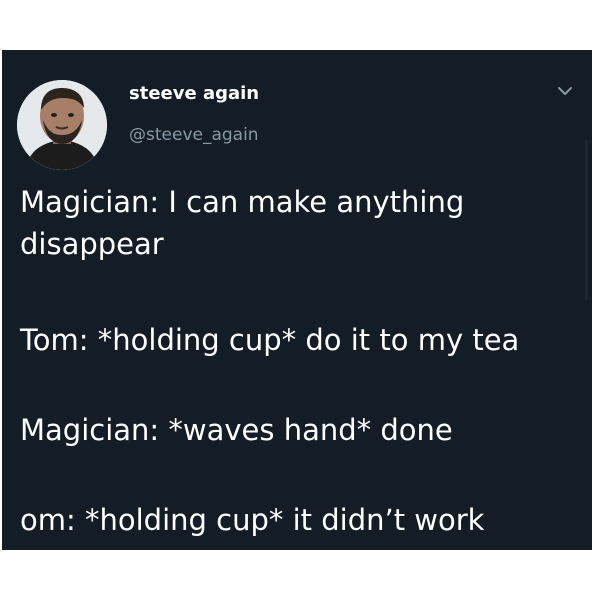 The height and width of the screenshot is (600, 600). What do you see at coordinates (252, 520) in the screenshot?
I see `tweet-line: om: *holding cup* it didn’t work` at bounding box center [252, 520].